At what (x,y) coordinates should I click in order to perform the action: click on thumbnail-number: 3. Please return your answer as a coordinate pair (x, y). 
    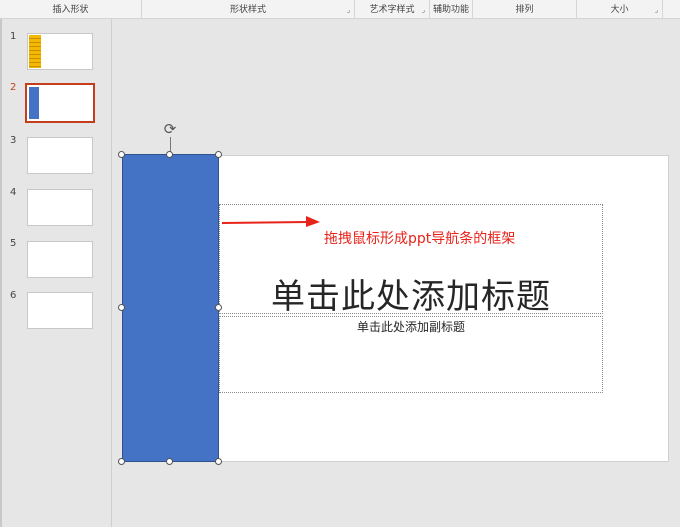
    Looking at the image, I should click on (13, 140).